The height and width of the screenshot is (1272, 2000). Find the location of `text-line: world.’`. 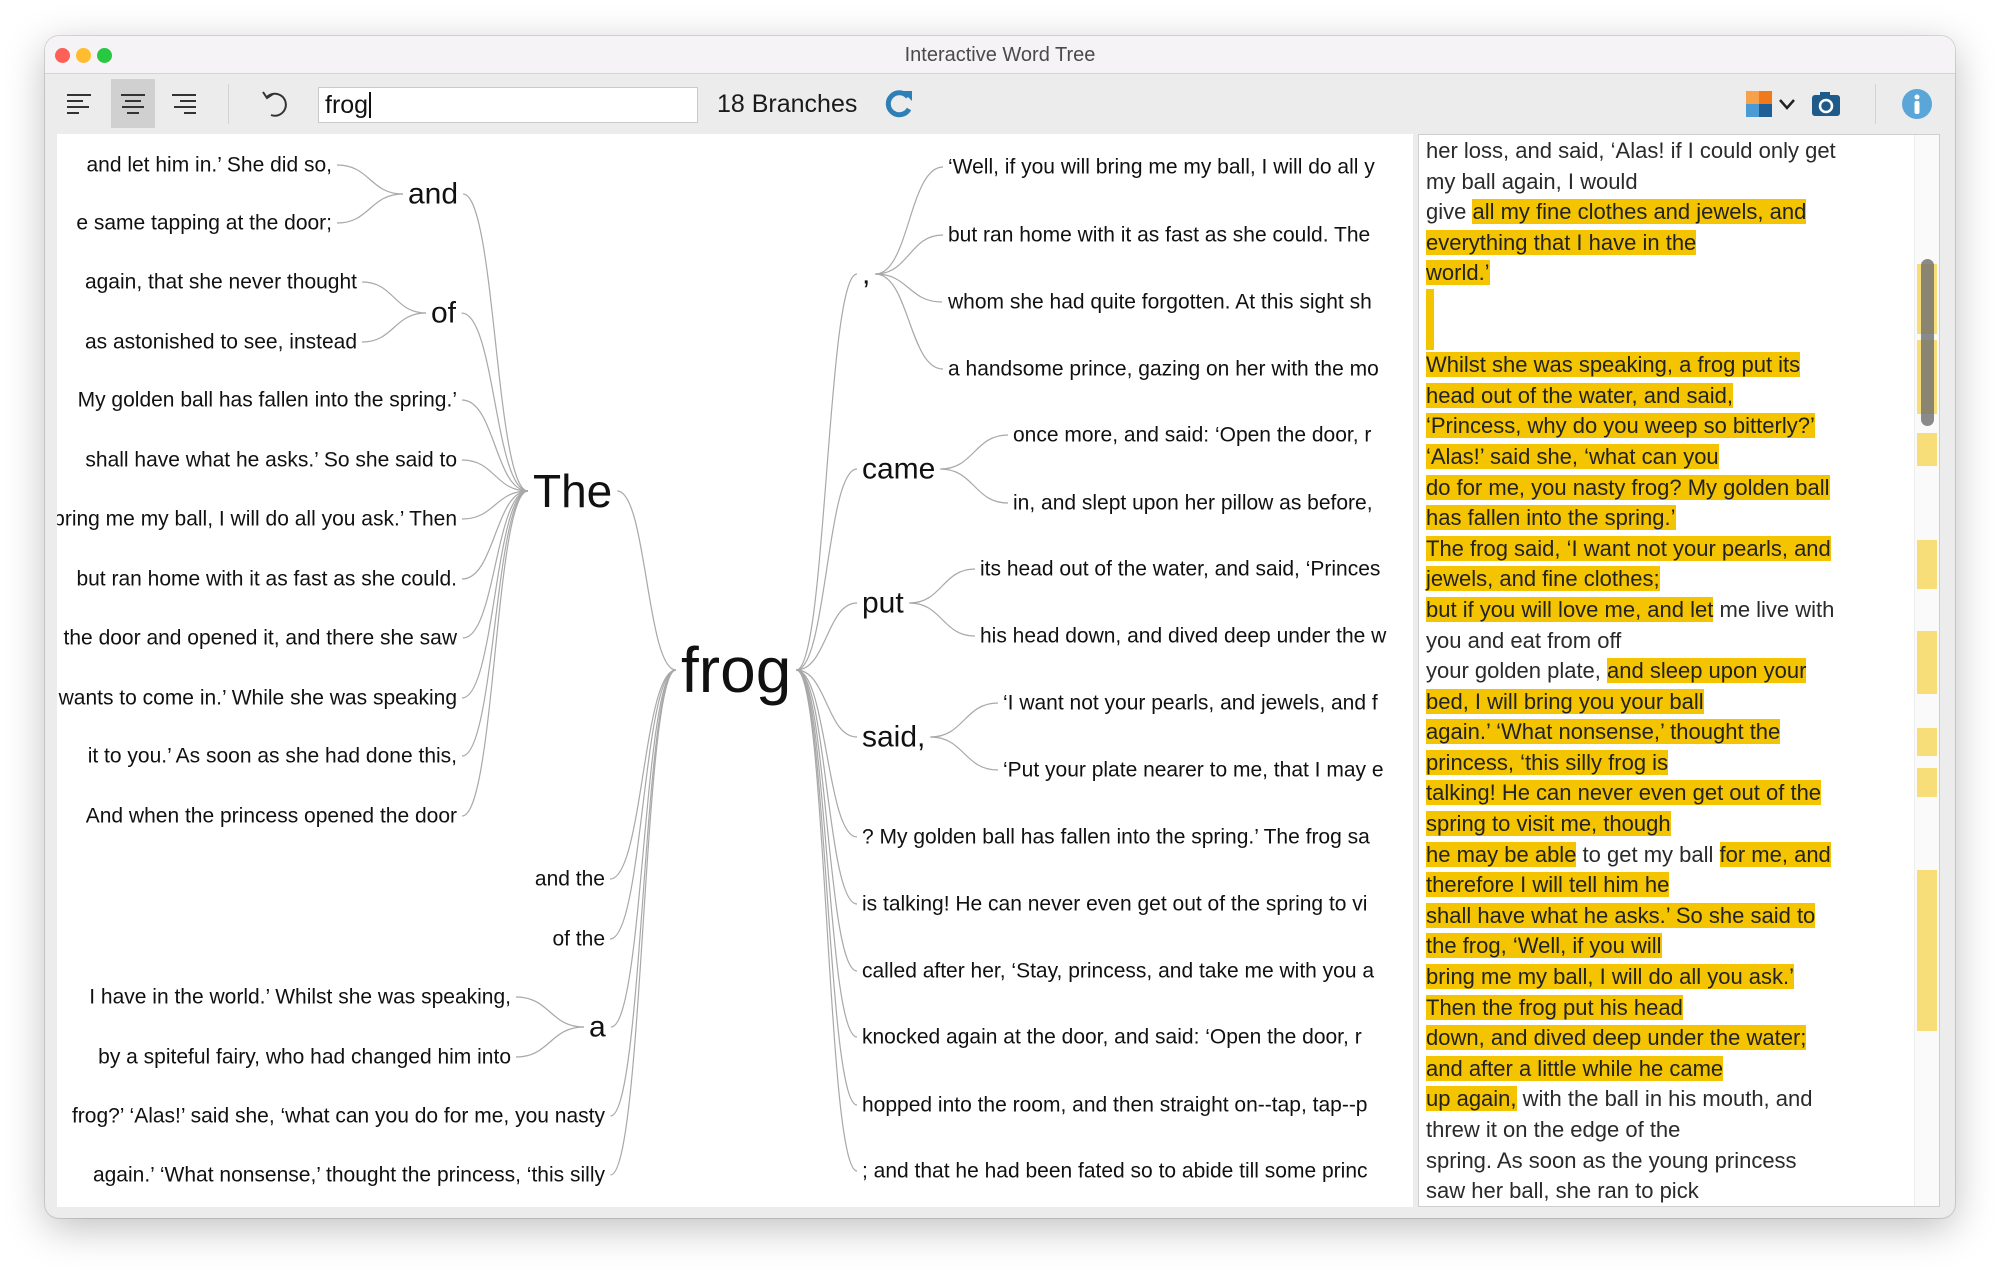

text-line: world.’ is located at coordinates (1666, 273).